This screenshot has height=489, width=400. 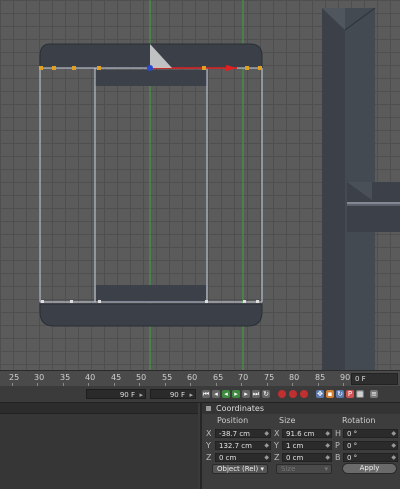 What do you see at coordinates (295, 458) in the screenshot?
I see `size-z-value: 0 cm` at bounding box center [295, 458].